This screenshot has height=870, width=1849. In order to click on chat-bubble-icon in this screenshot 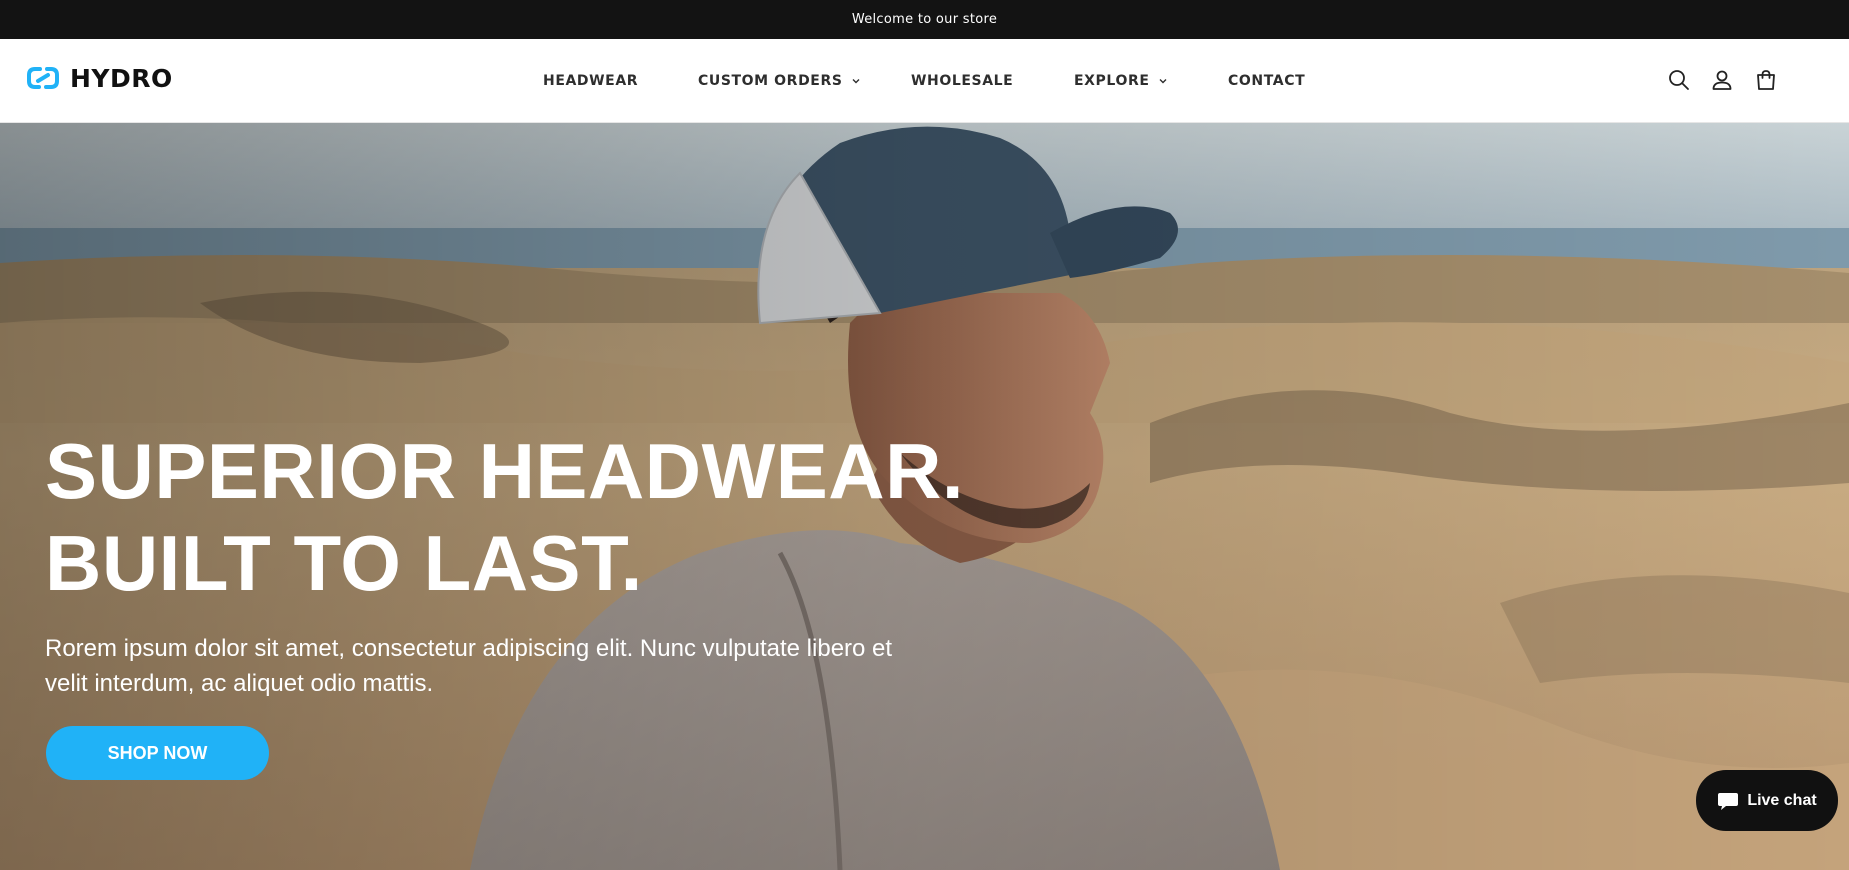, I will do `click(1728, 801)`.